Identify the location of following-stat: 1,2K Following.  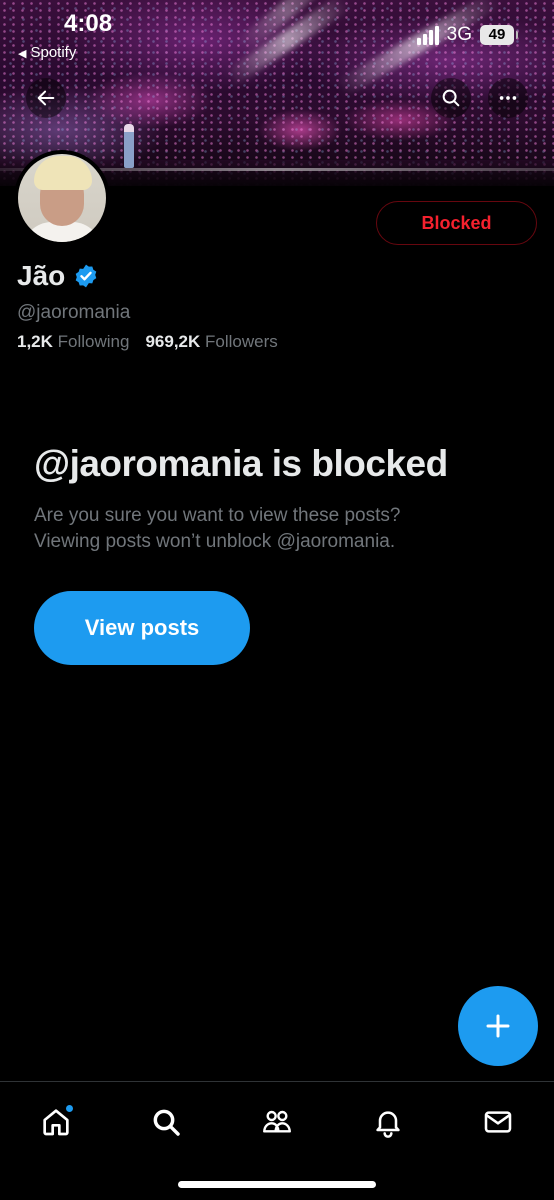
(73, 342).